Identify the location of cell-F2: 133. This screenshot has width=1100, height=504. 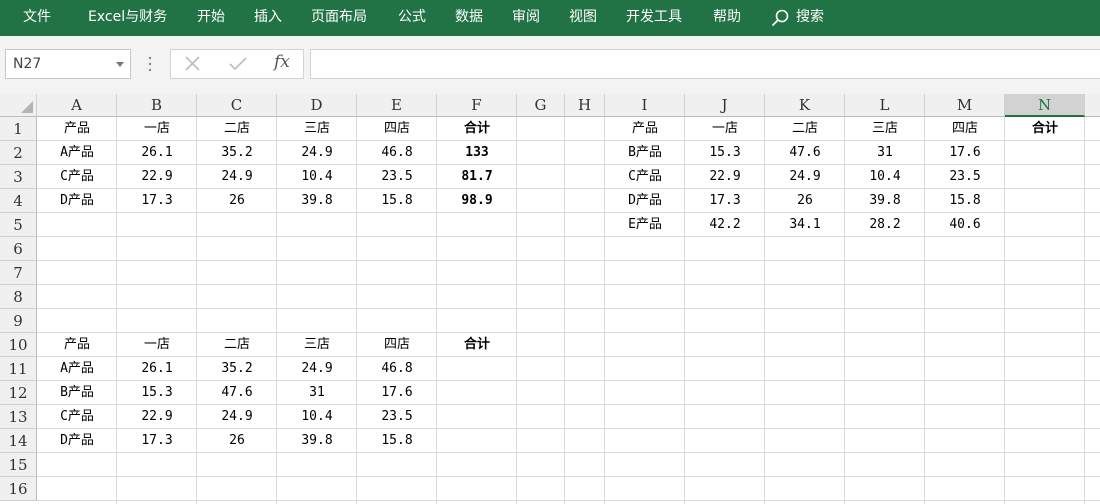
(477, 153).